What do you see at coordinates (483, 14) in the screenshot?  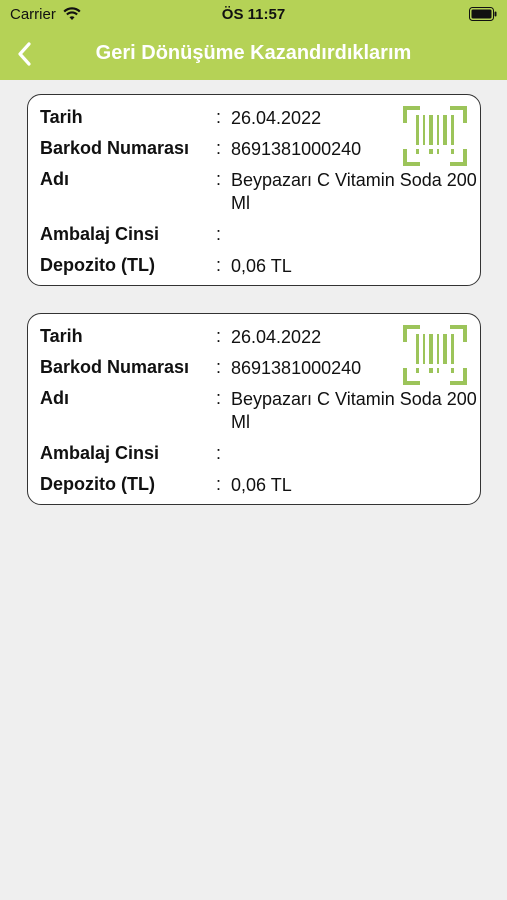 I see `battery-icon` at bounding box center [483, 14].